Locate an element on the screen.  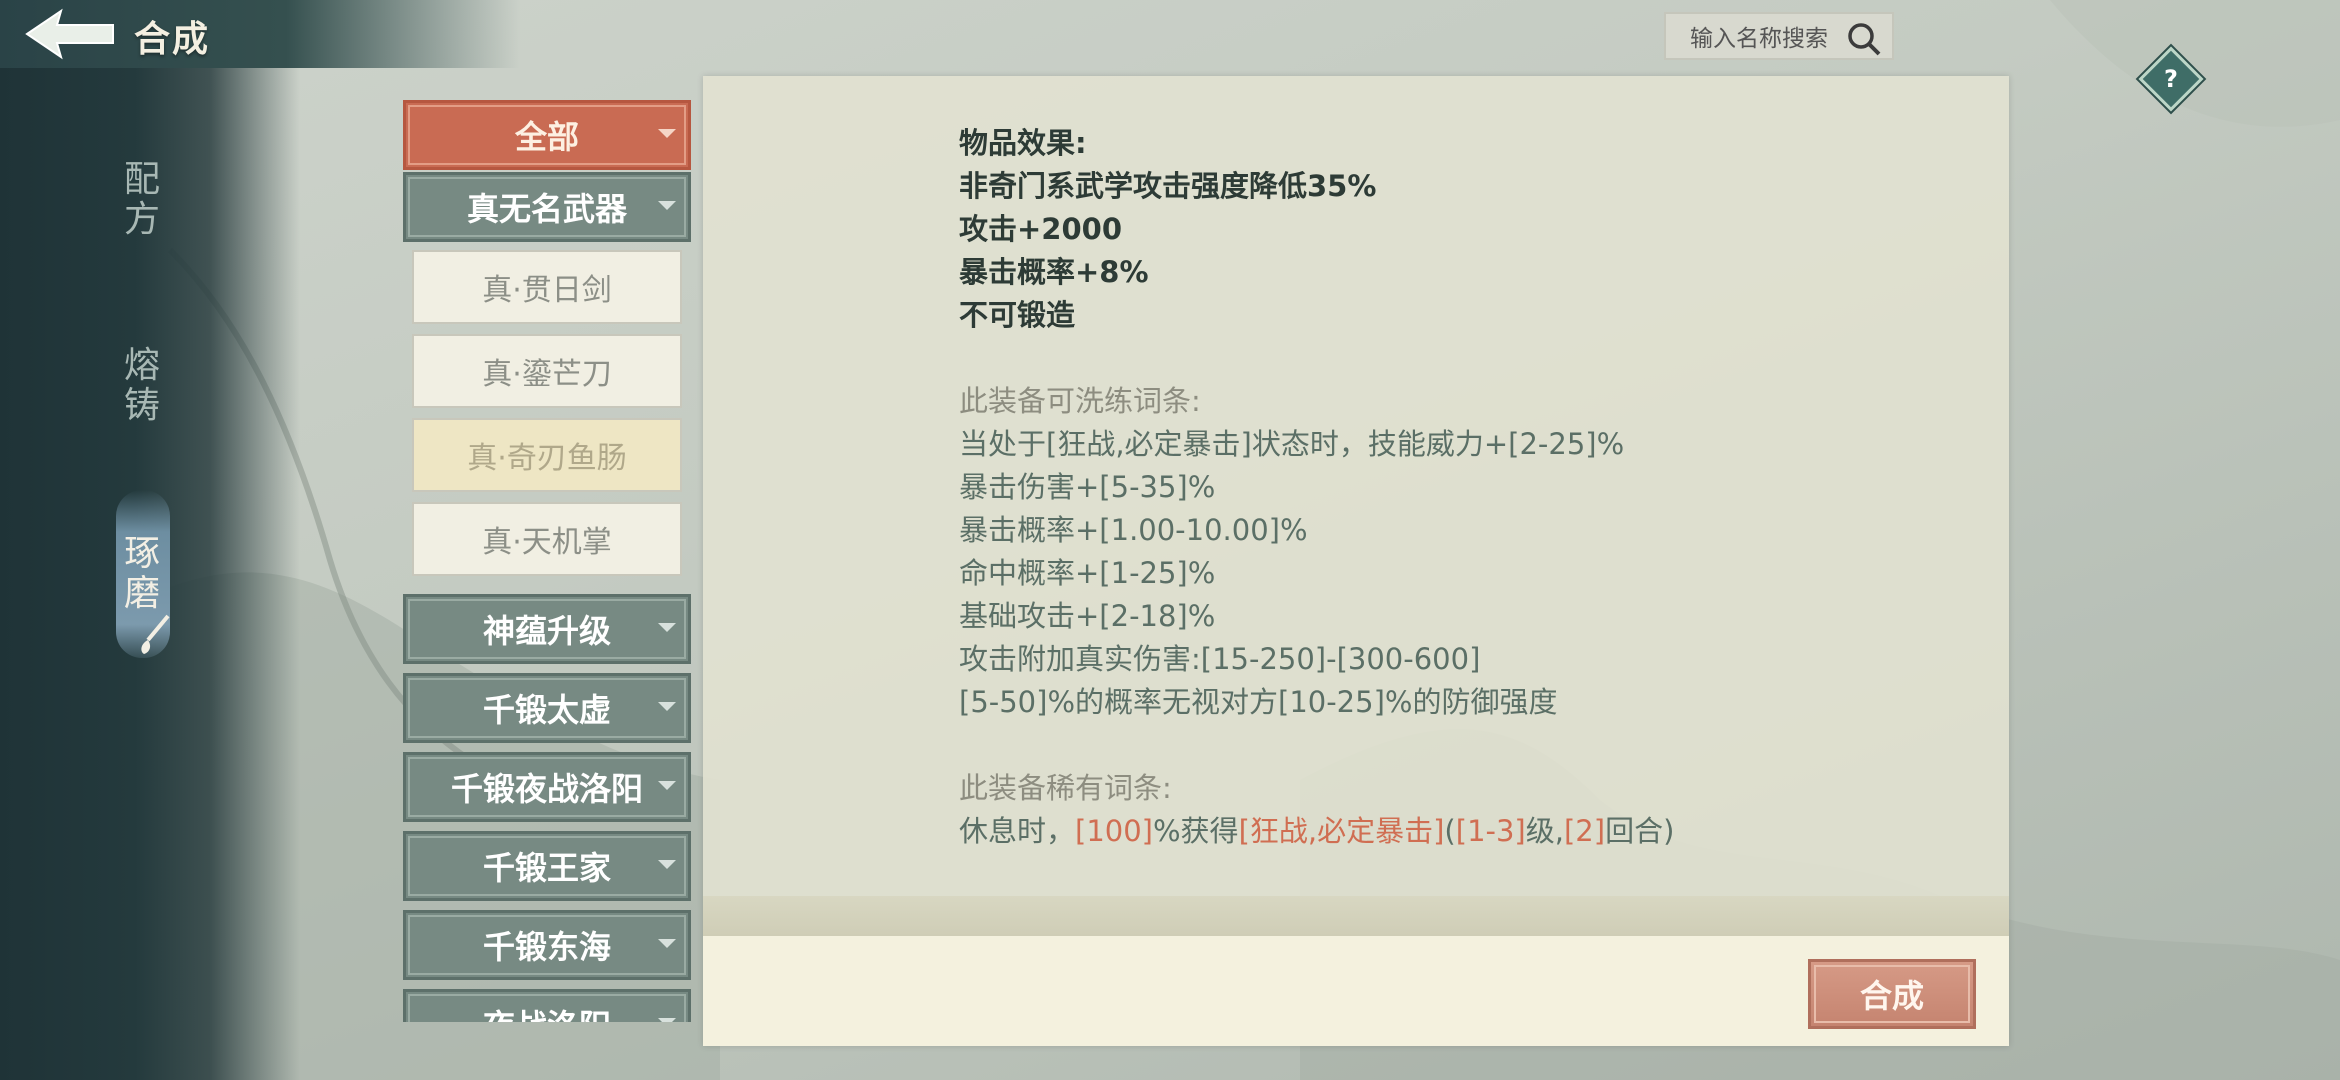
category-item: 千锻王家 is located at coordinates (547, 866).